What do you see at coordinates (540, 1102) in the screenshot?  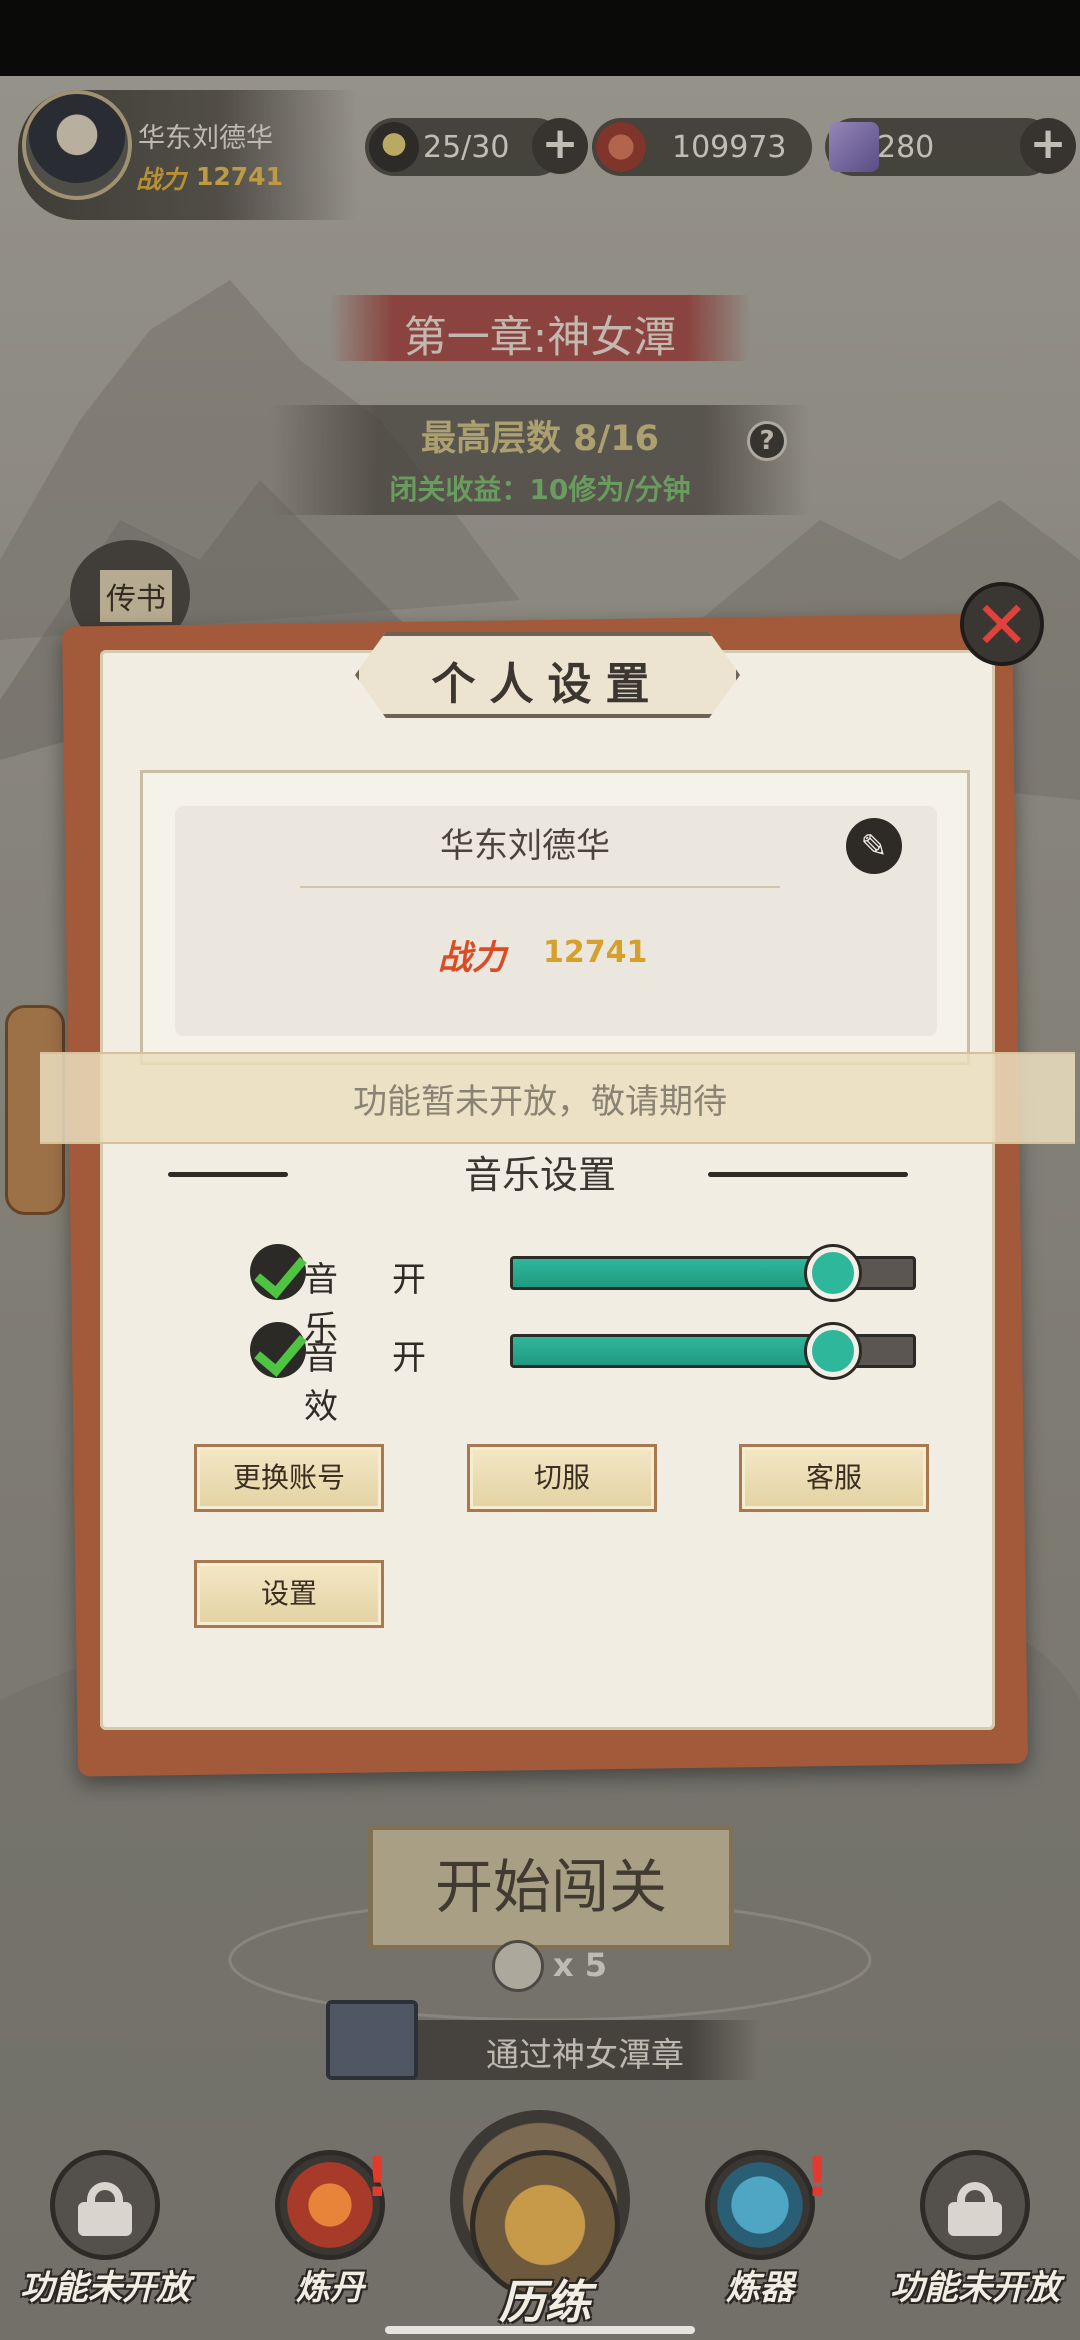 I see `toast-text: 功能暂未开放，敬请期待` at bounding box center [540, 1102].